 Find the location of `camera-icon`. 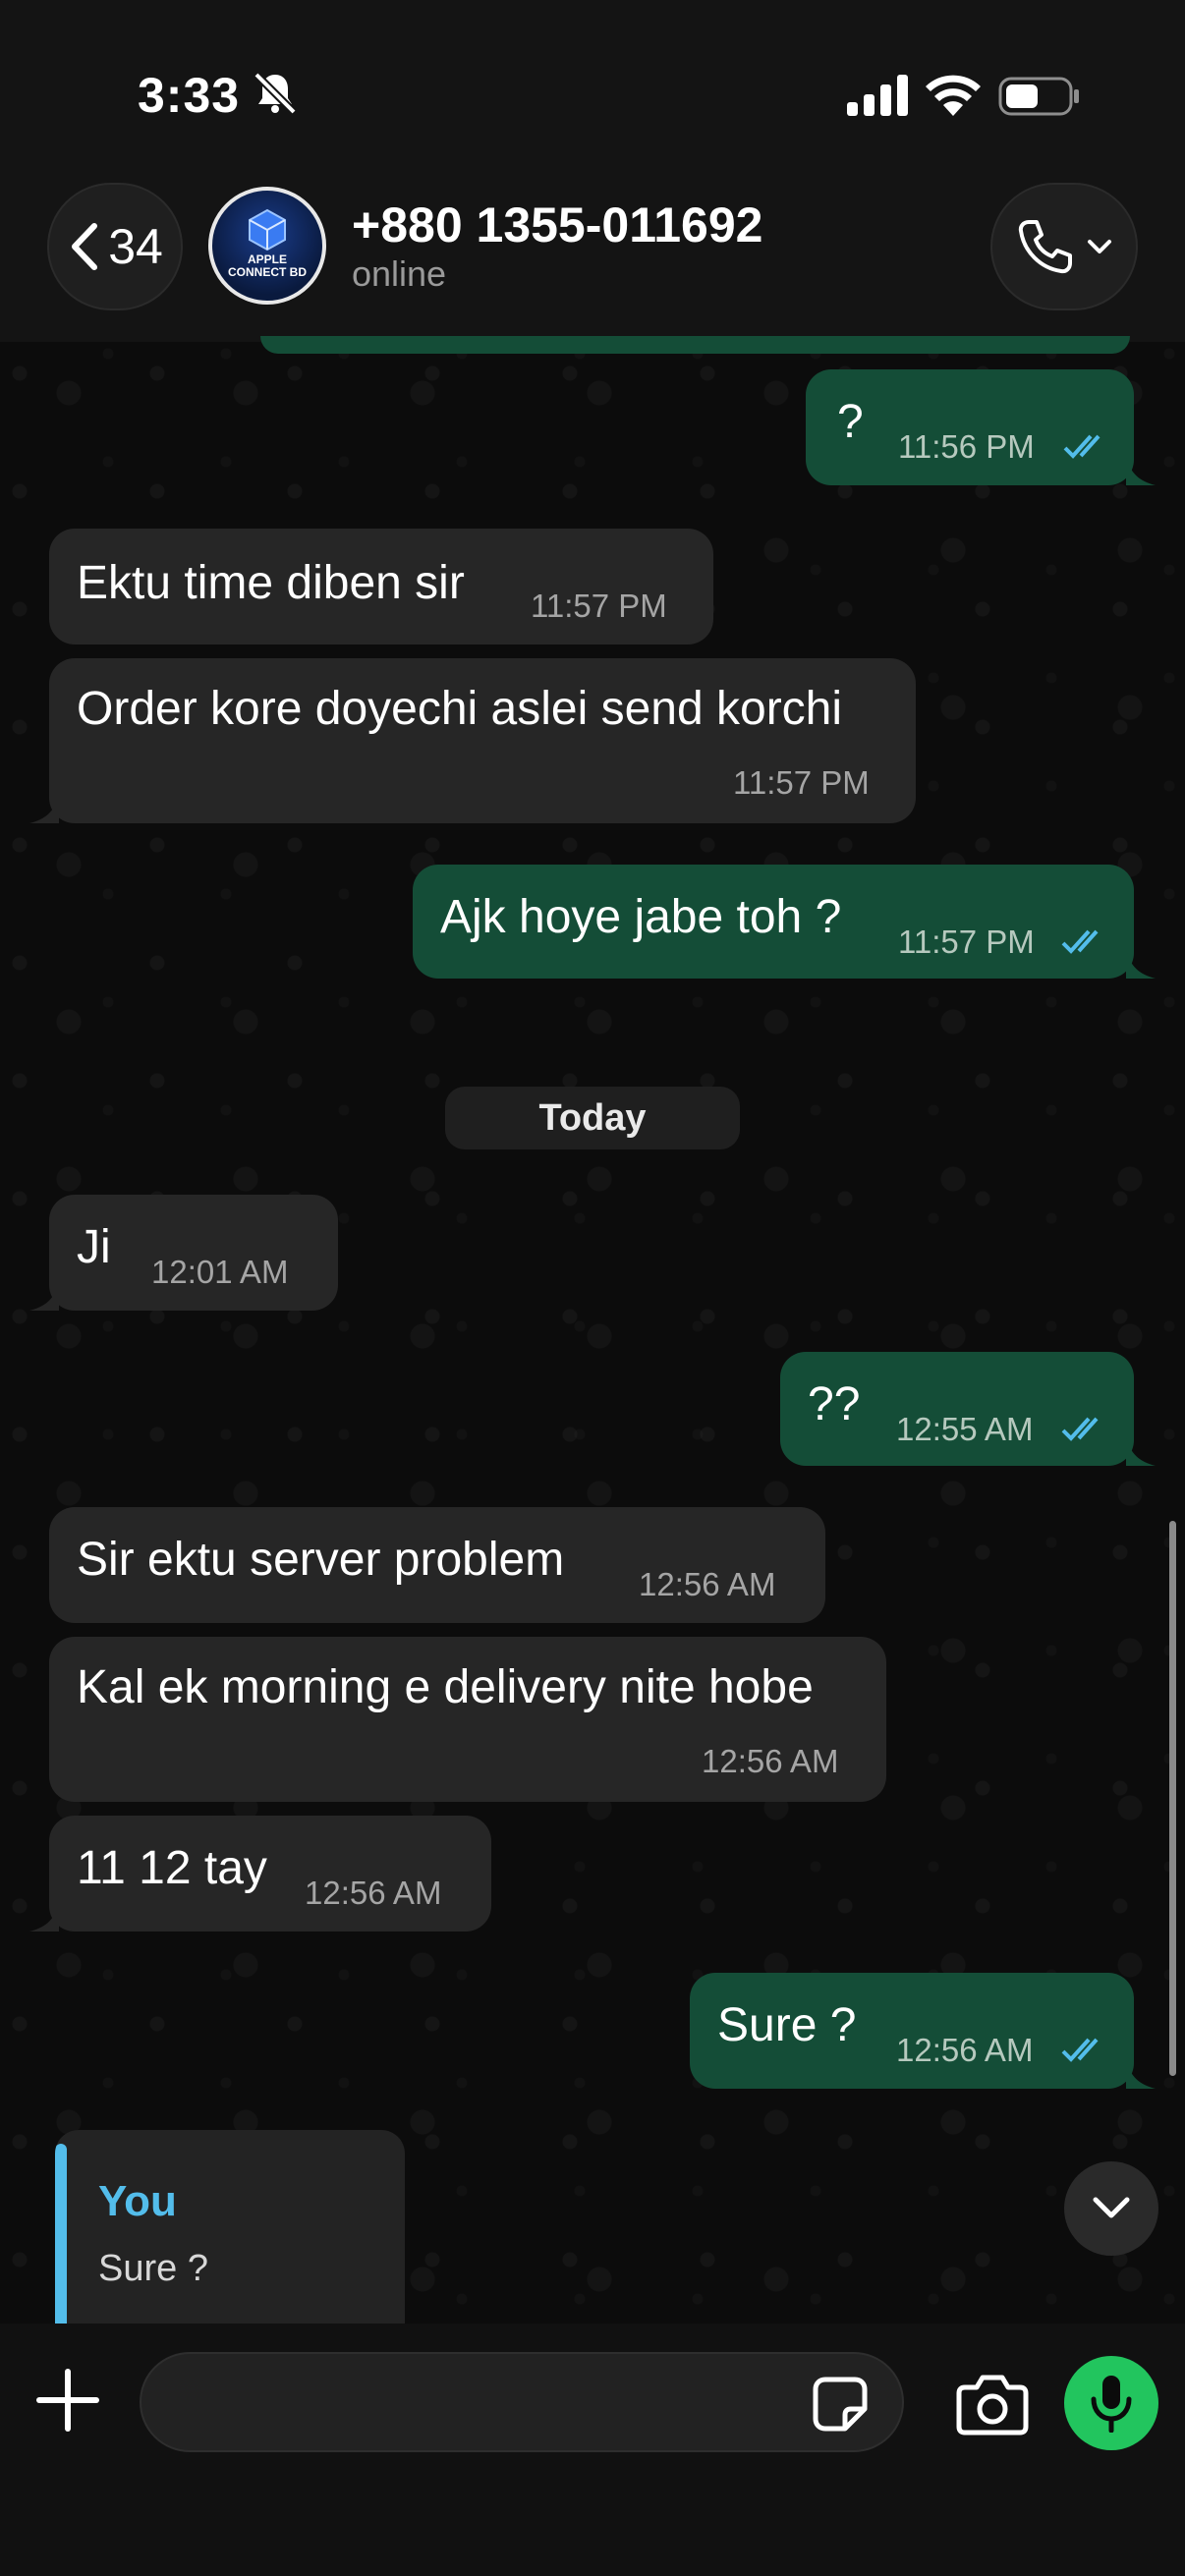

camera-icon is located at coordinates (993, 2404).